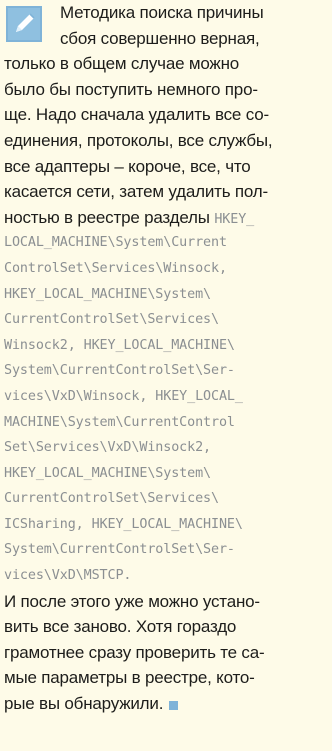 The width and height of the screenshot is (332, 751). What do you see at coordinates (162, 12) in the screenshot?
I see `text-line: Методика поиска причины` at bounding box center [162, 12].